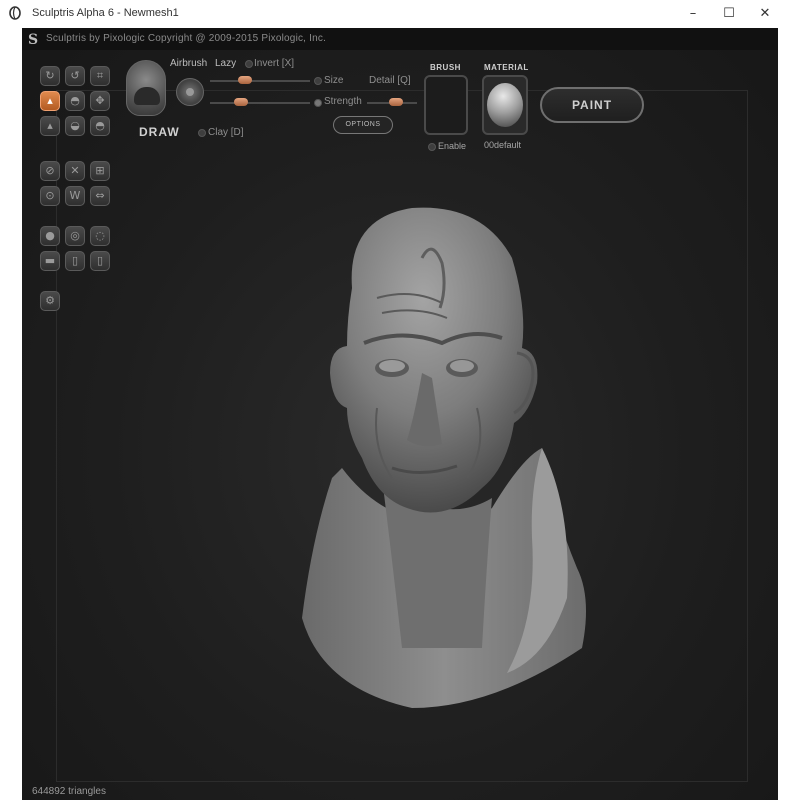 The height and width of the screenshot is (800, 800). Describe the element at coordinates (188, 63) in the screenshot. I see `airbrush-label: Airbrush` at that location.